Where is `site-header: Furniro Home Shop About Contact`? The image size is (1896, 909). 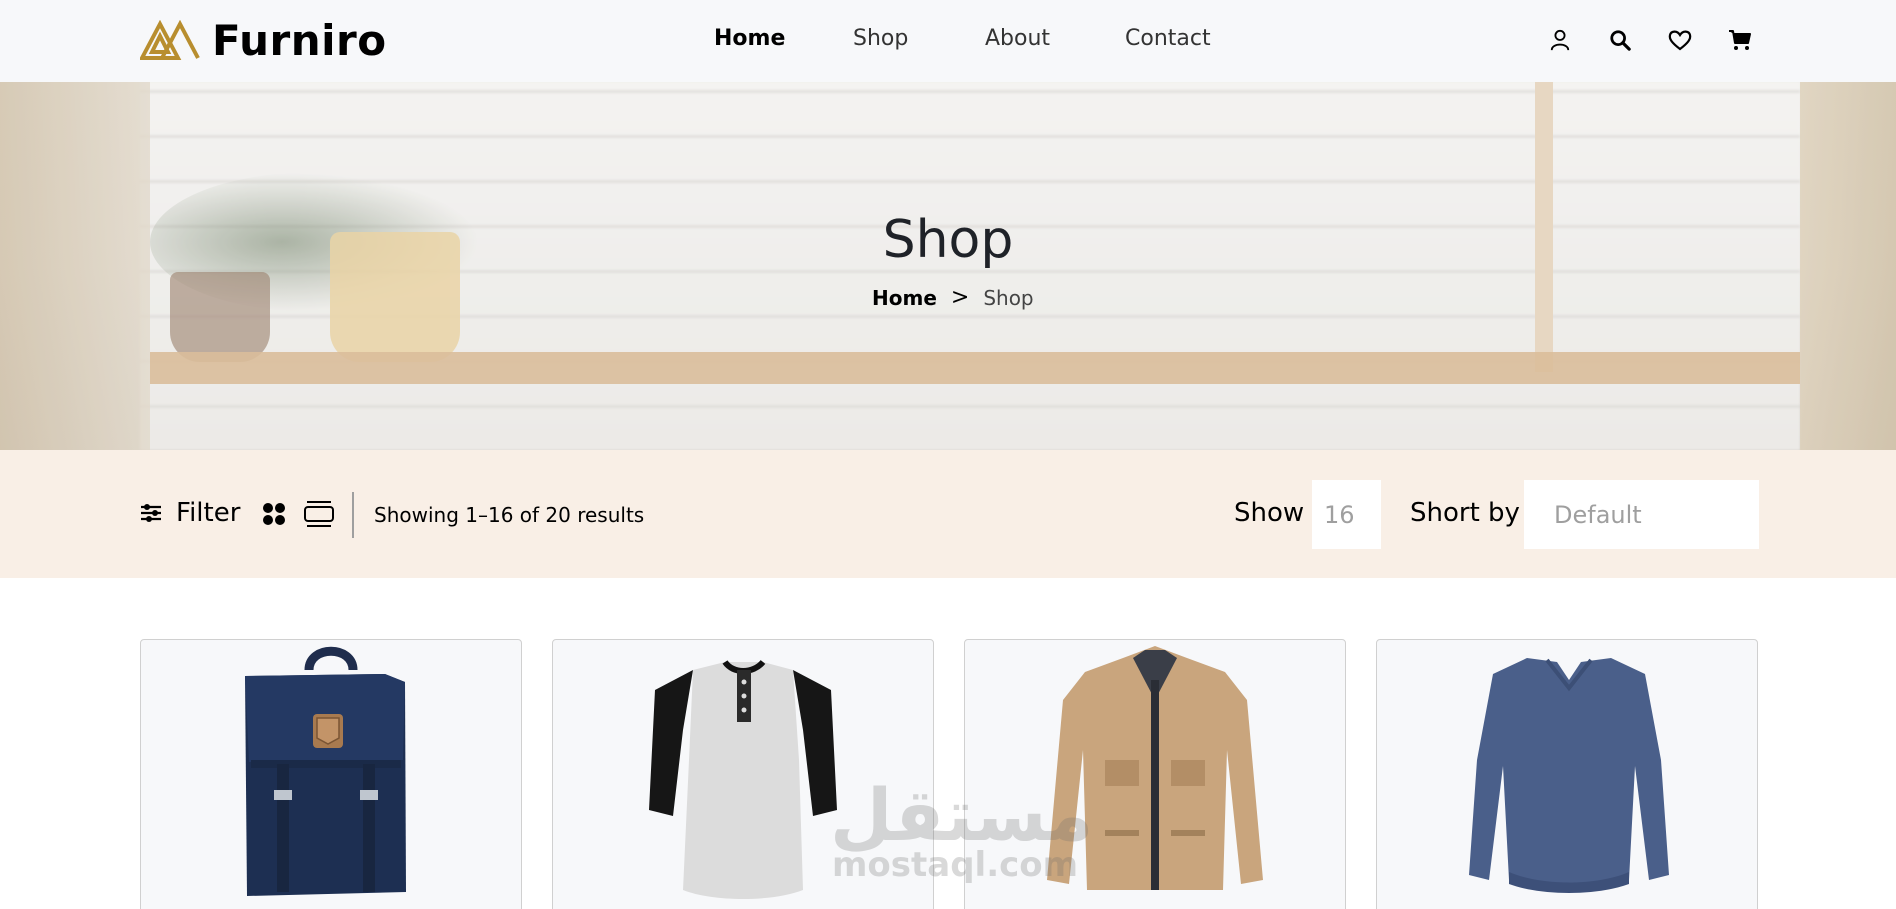 site-header: Furniro Home Shop About Contact is located at coordinates (948, 41).